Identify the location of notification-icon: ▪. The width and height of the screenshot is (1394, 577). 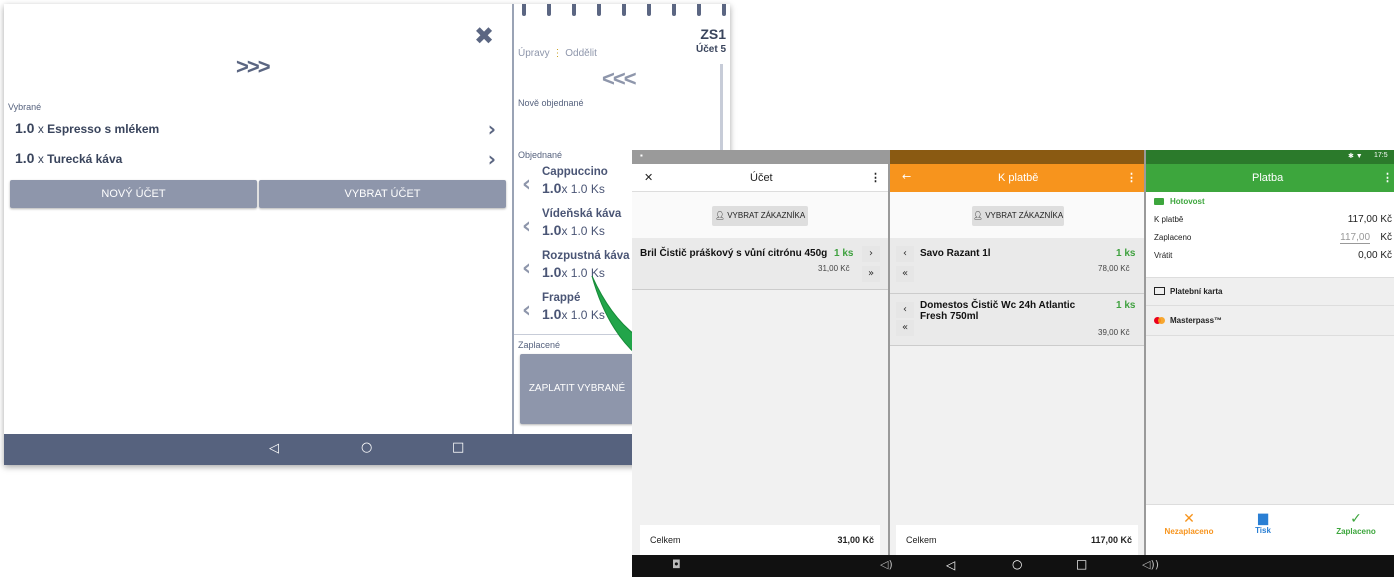
(641, 155).